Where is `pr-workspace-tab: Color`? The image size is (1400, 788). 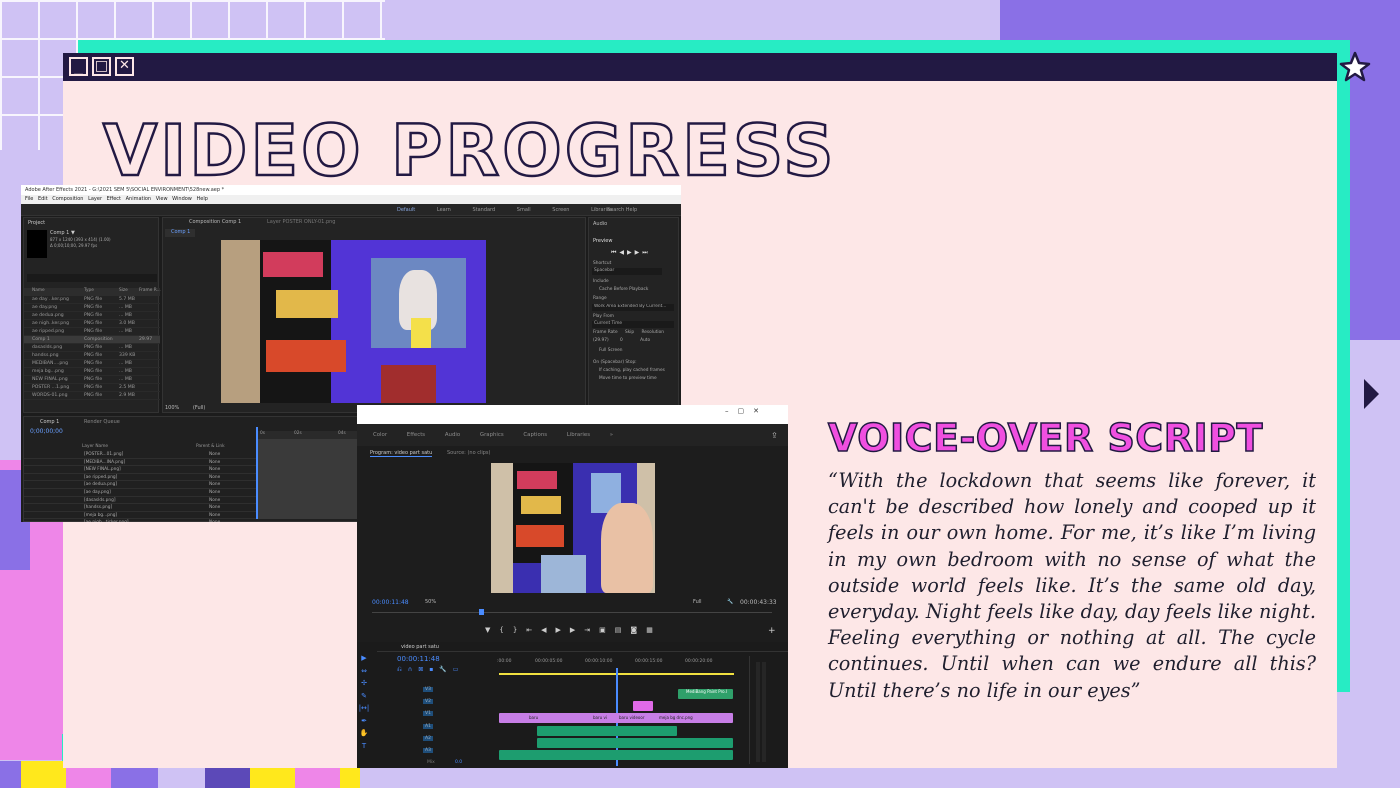
pr-workspace-tab: Color is located at coordinates (380, 435).